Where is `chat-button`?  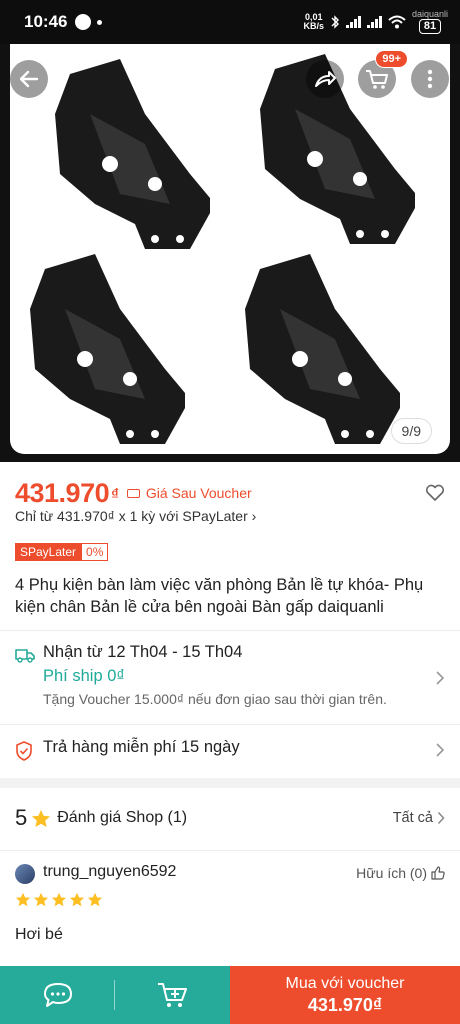 chat-button is located at coordinates (57, 995).